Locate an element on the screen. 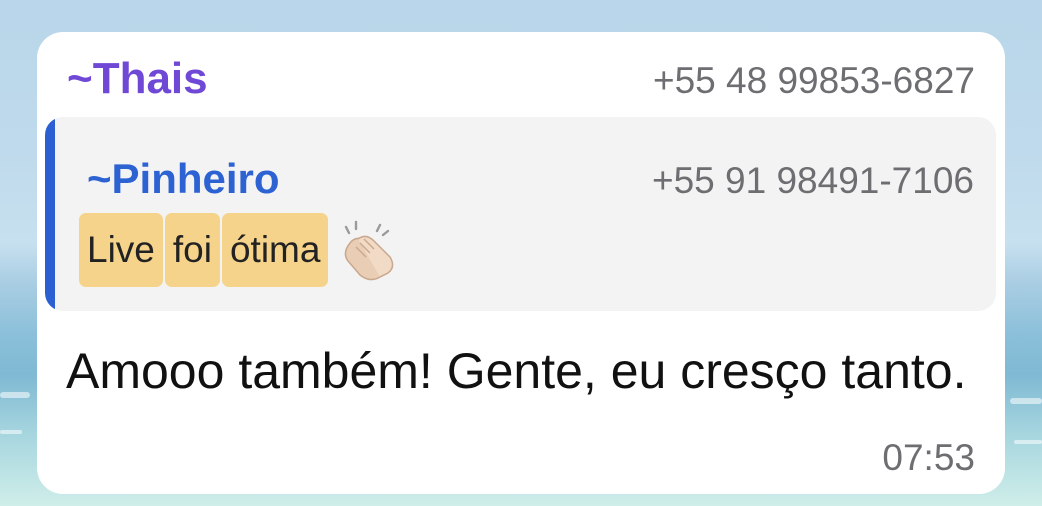 This screenshot has width=1042, height=506. sender-name: ~Thais is located at coordinates (137, 79).